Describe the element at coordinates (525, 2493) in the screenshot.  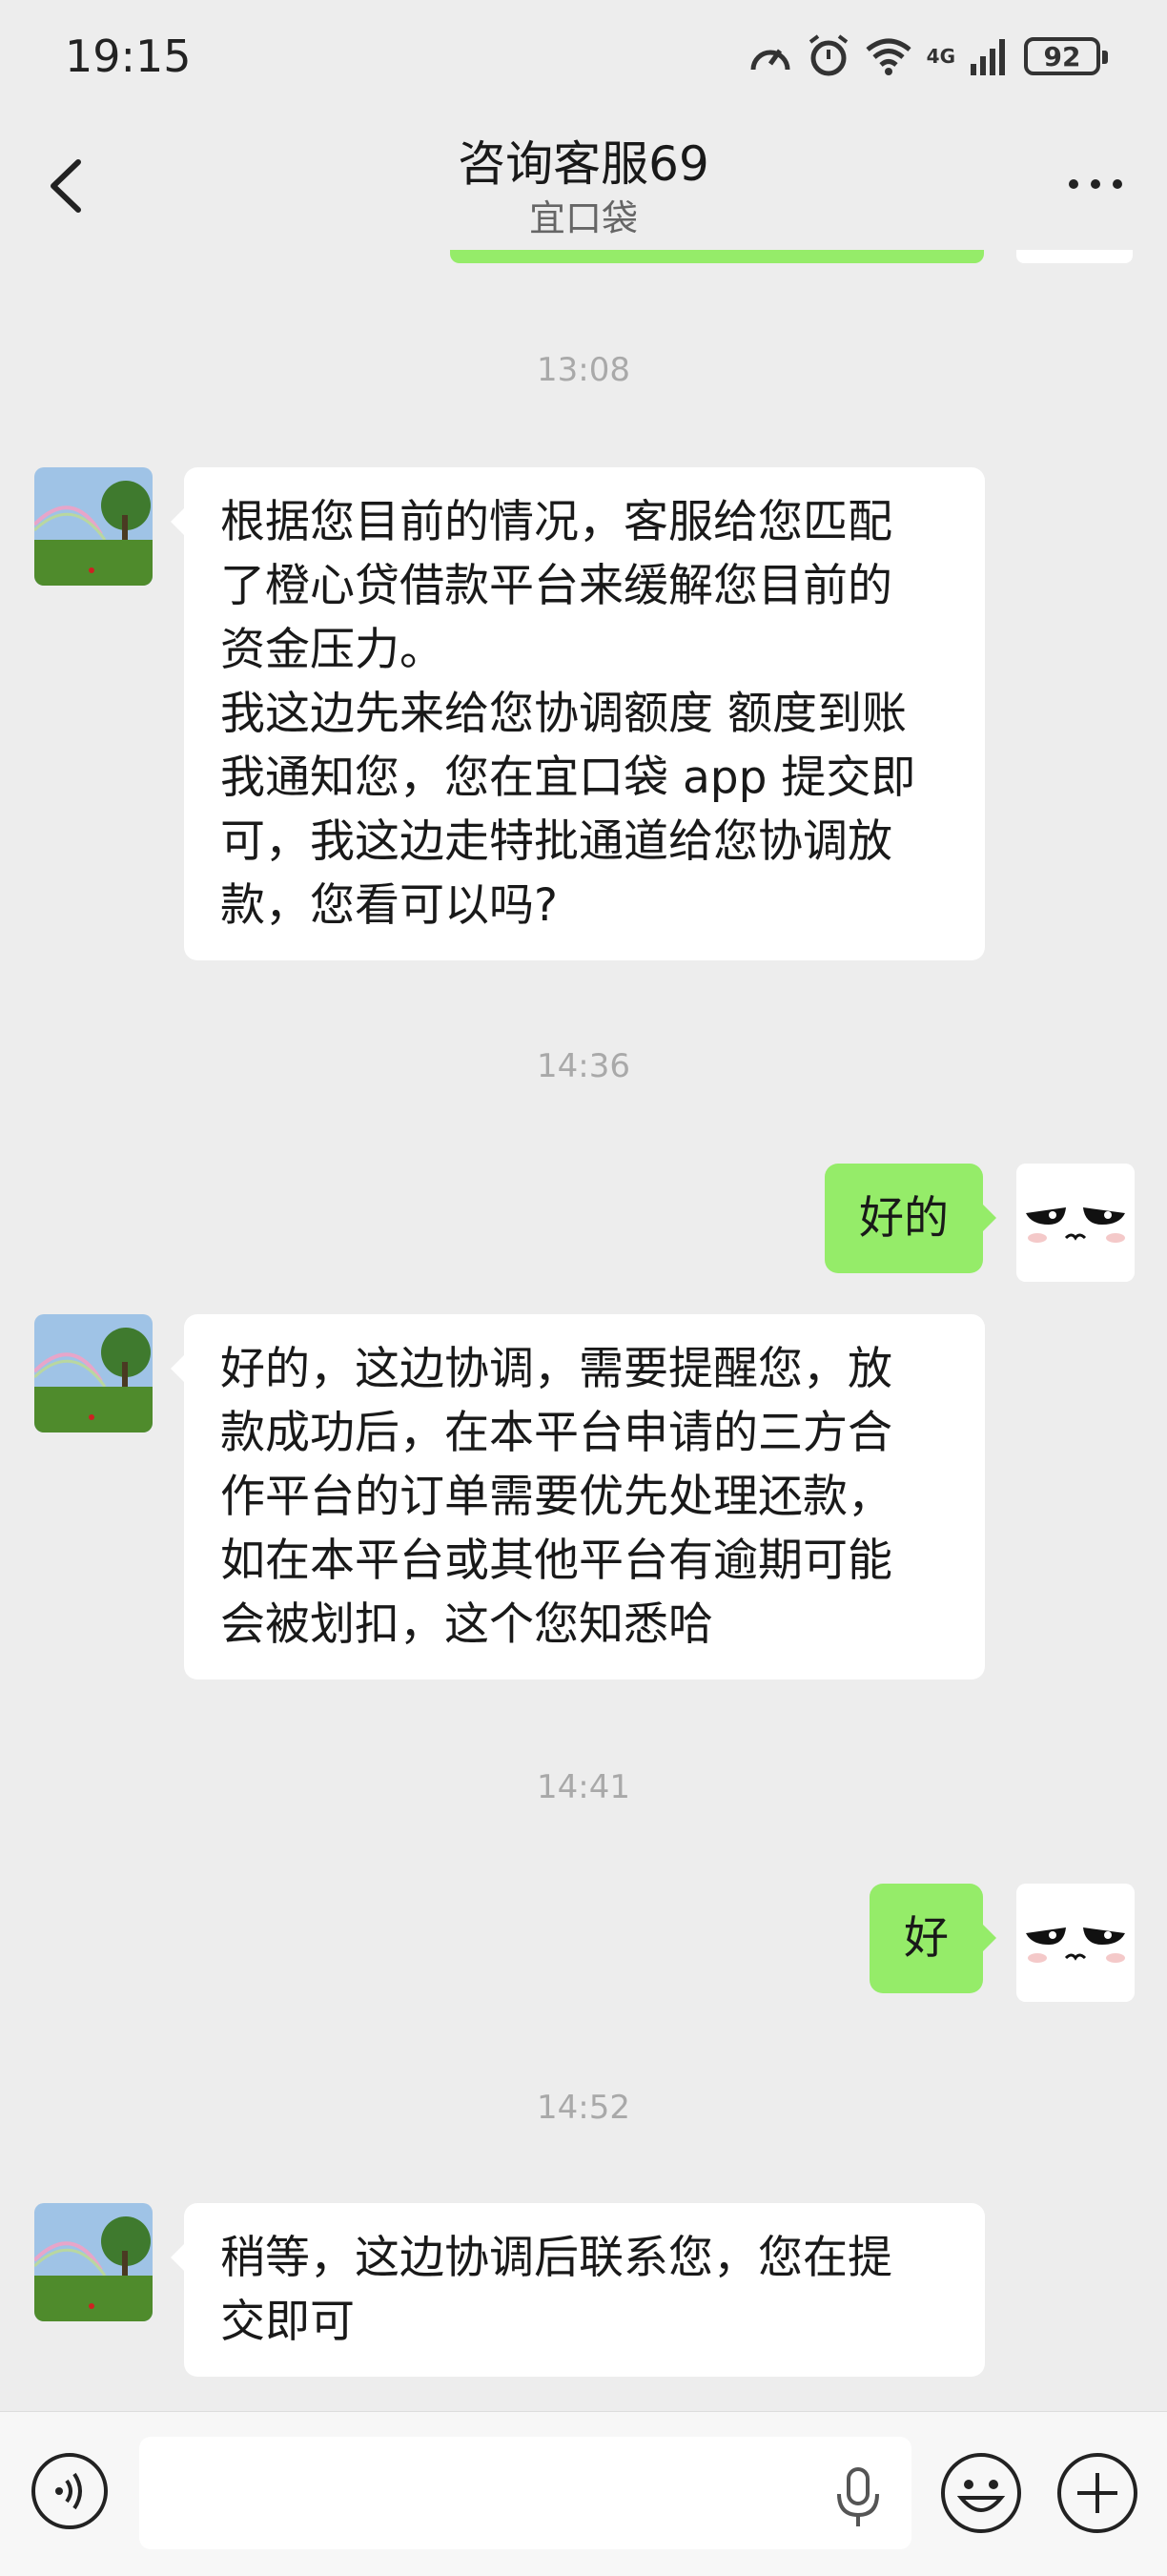
I see `message-input` at that location.